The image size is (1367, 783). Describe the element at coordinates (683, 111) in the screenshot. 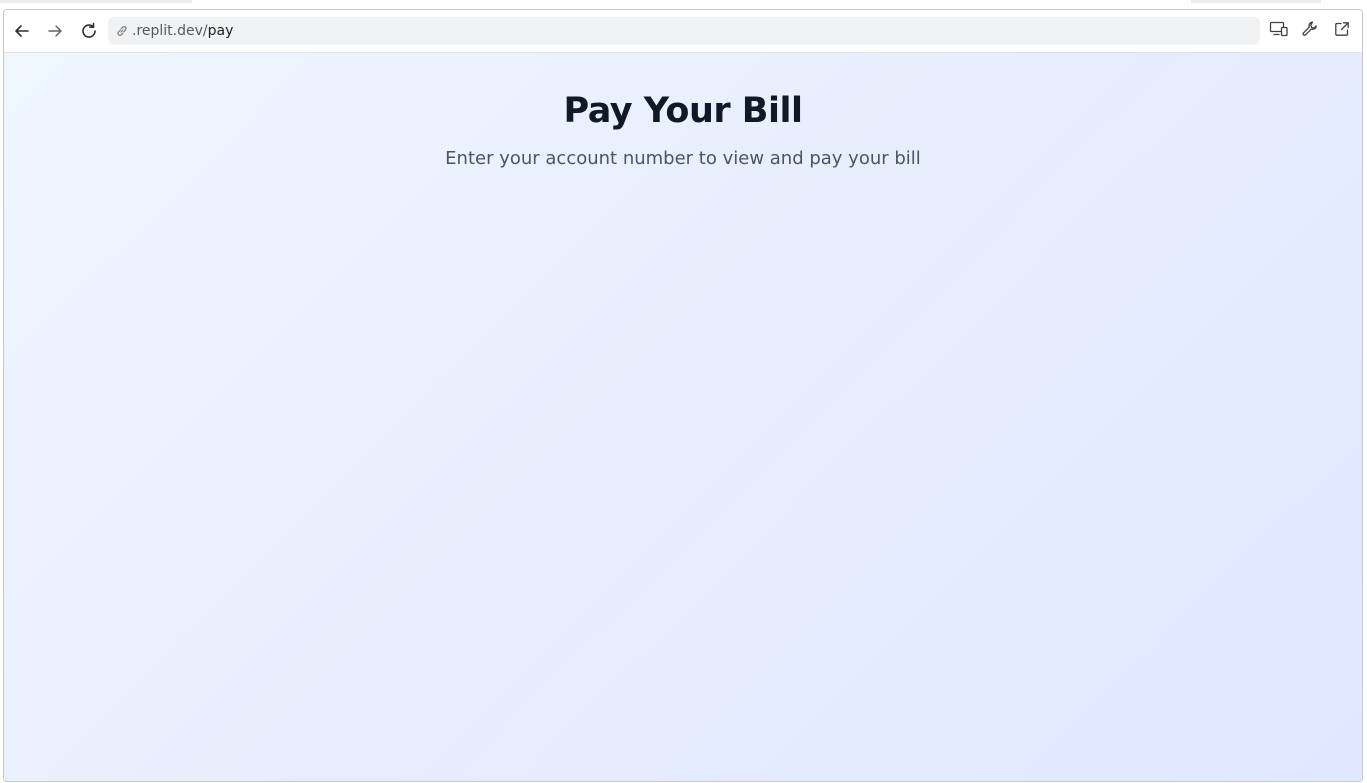

I see `page-title: Pay Your Bill` at that location.